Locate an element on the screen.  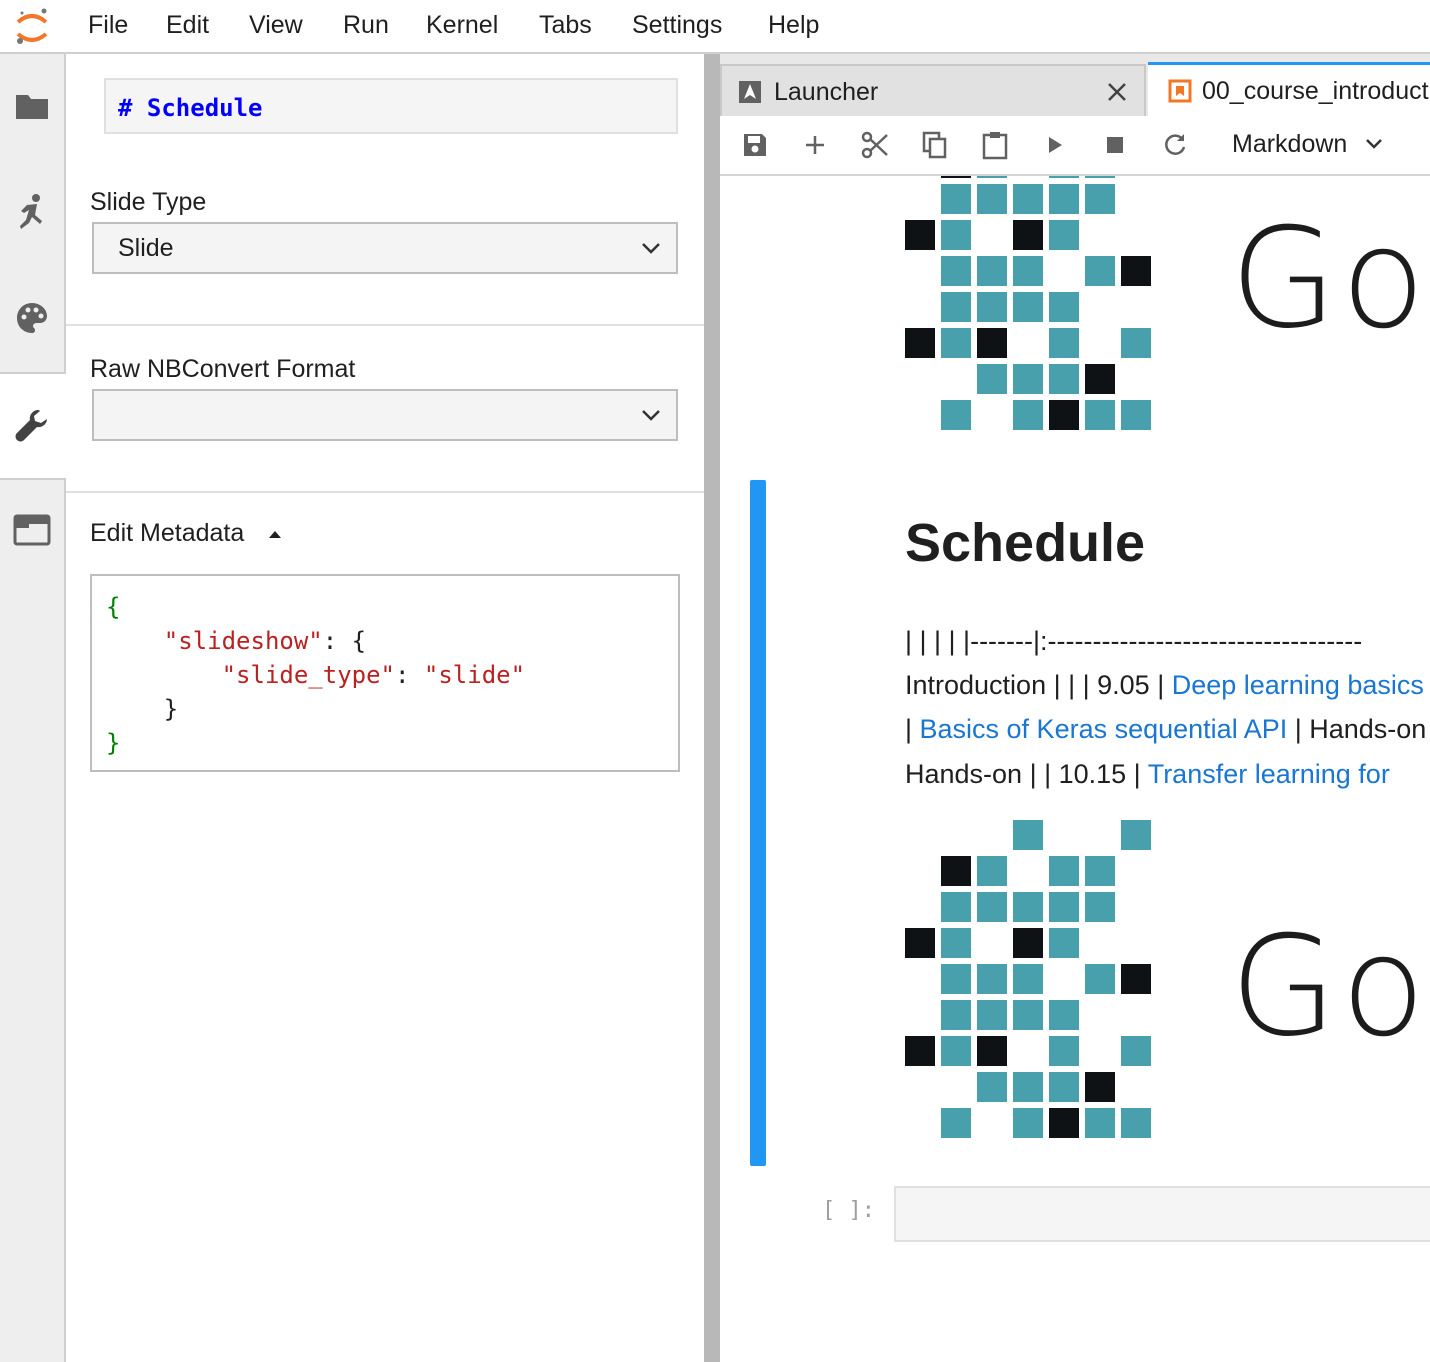
open-tabs-button is located at coordinates (32, 530).